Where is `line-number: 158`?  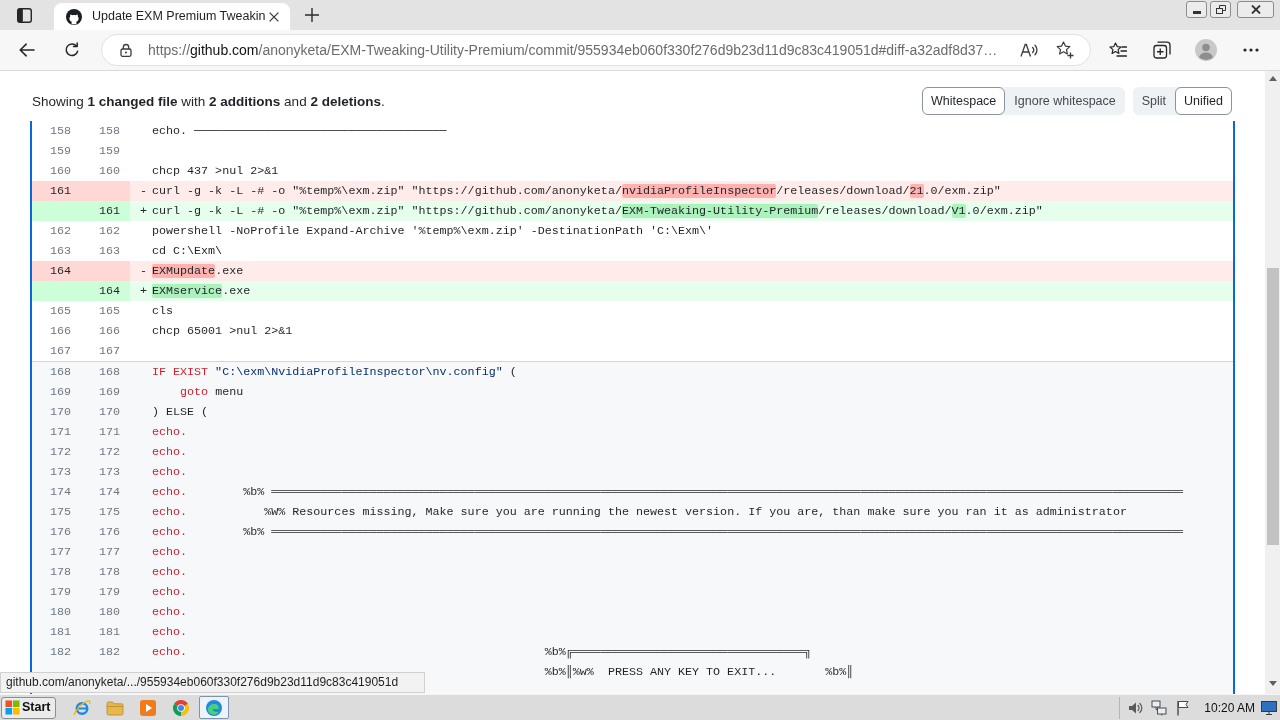
line-number: 158 is located at coordinates (60, 131).